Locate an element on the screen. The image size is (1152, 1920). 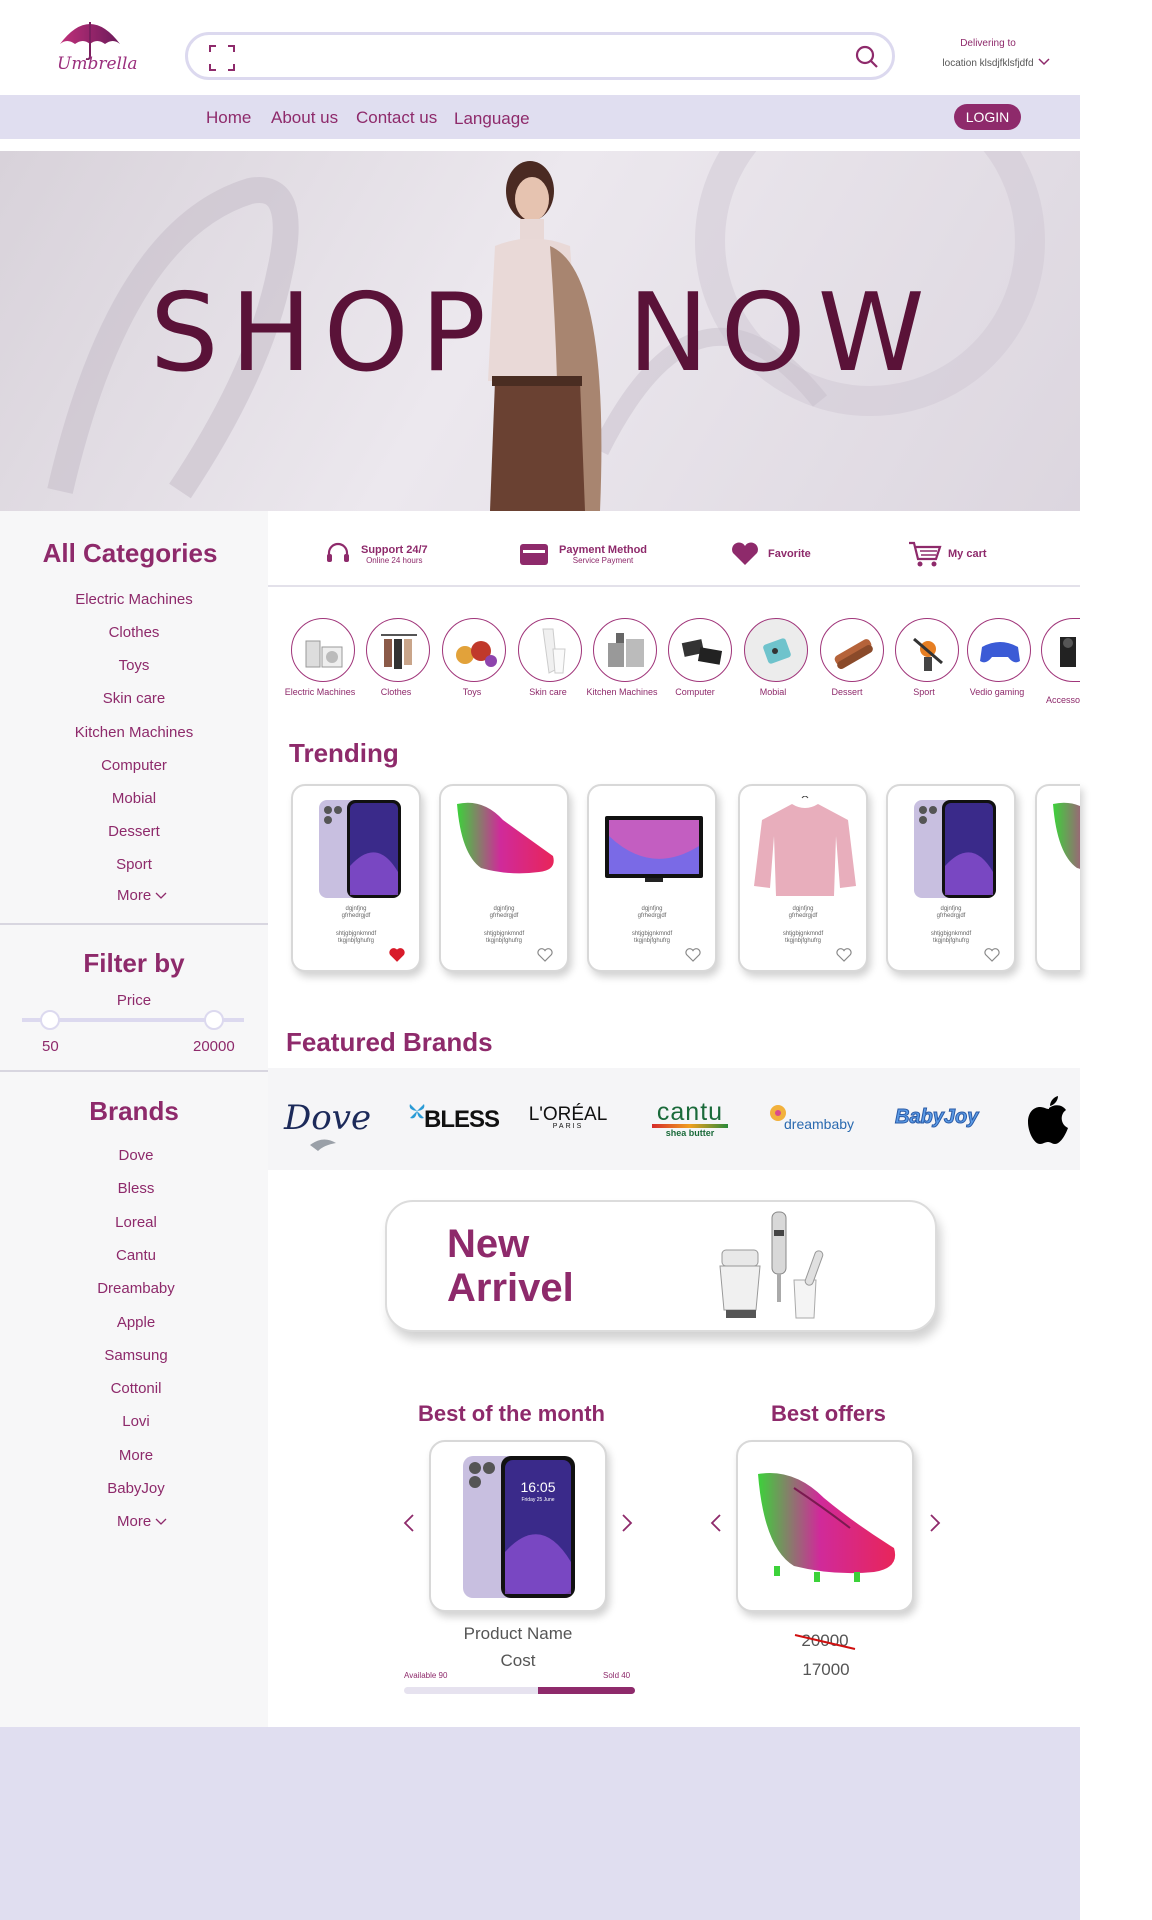
hero-title-right: NOW is located at coordinates (782, 333).